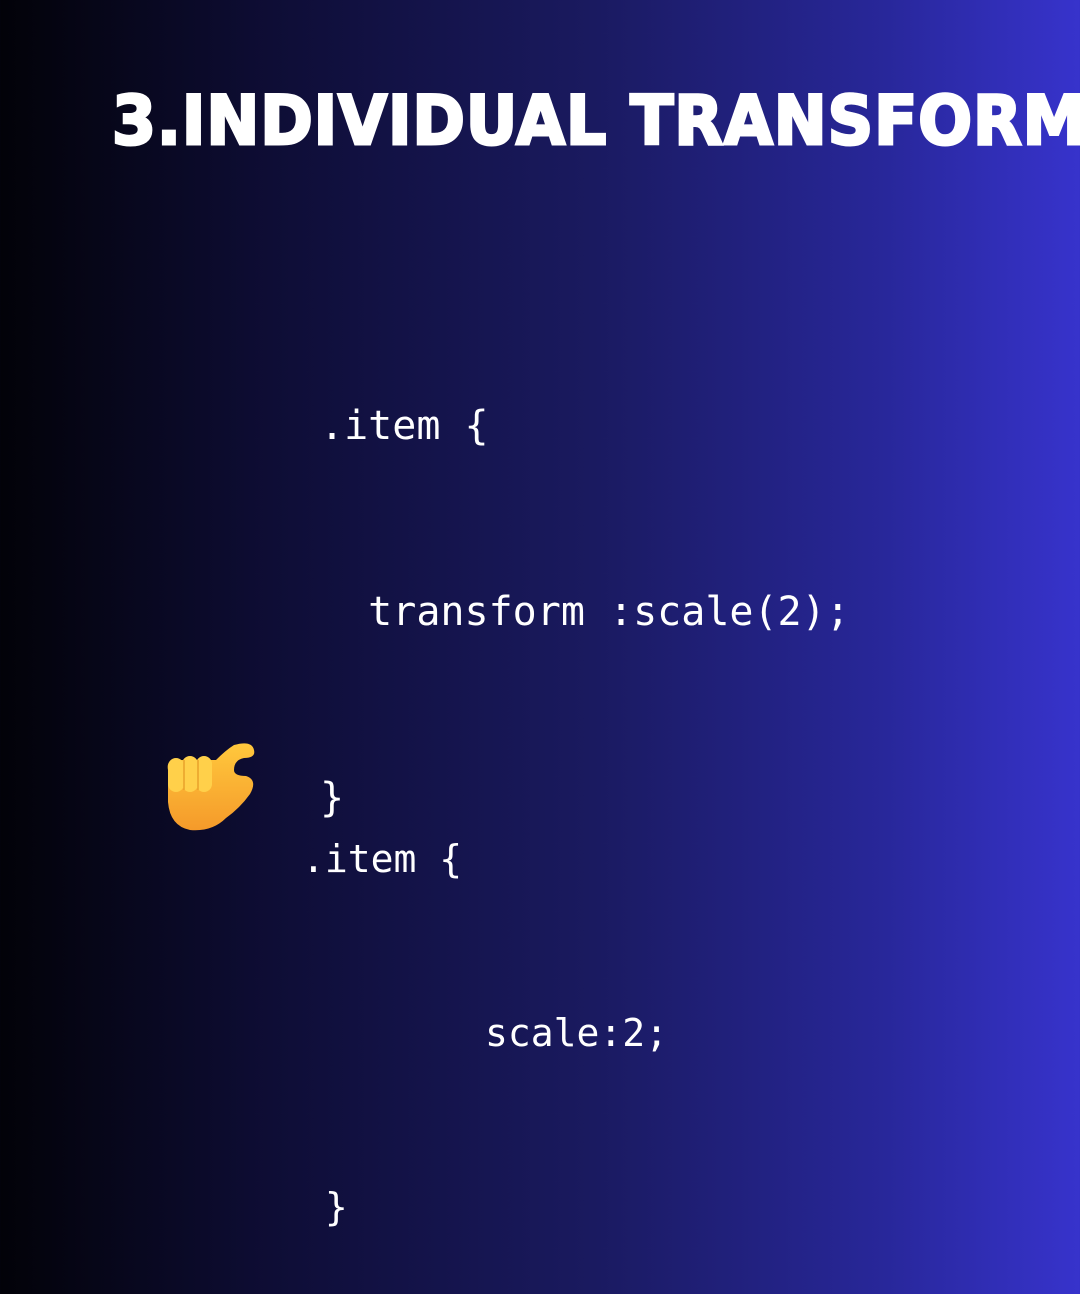 The height and width of the screenshot is (1294, 1080). I want to click on page-title: 3.INDIVIDUAL TRANSFORMS, so click(595, 122).